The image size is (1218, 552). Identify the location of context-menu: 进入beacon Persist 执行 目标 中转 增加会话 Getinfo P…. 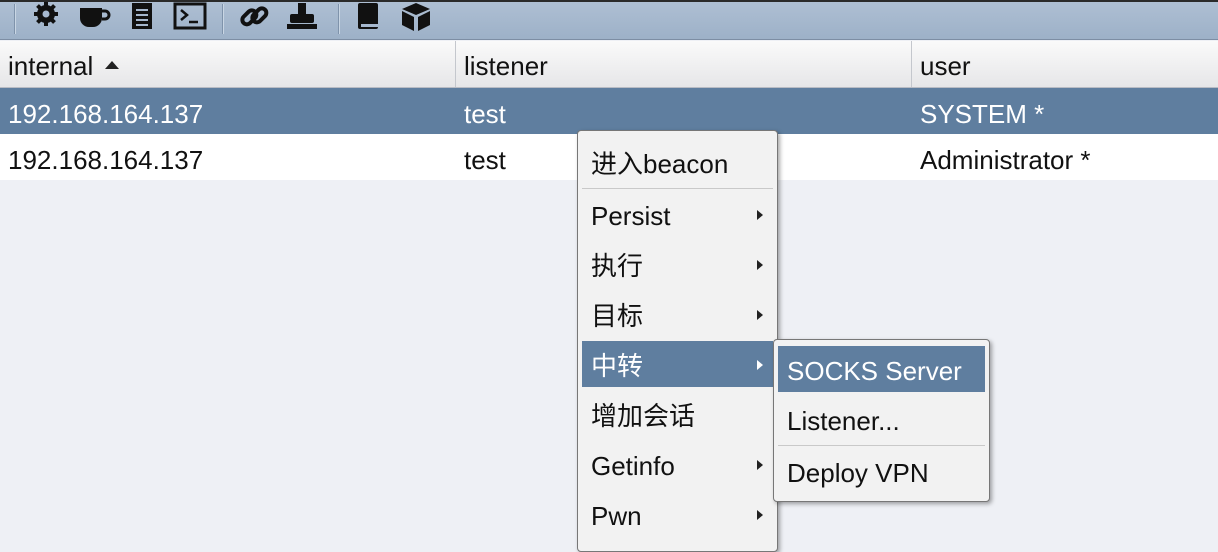
(677, 341).